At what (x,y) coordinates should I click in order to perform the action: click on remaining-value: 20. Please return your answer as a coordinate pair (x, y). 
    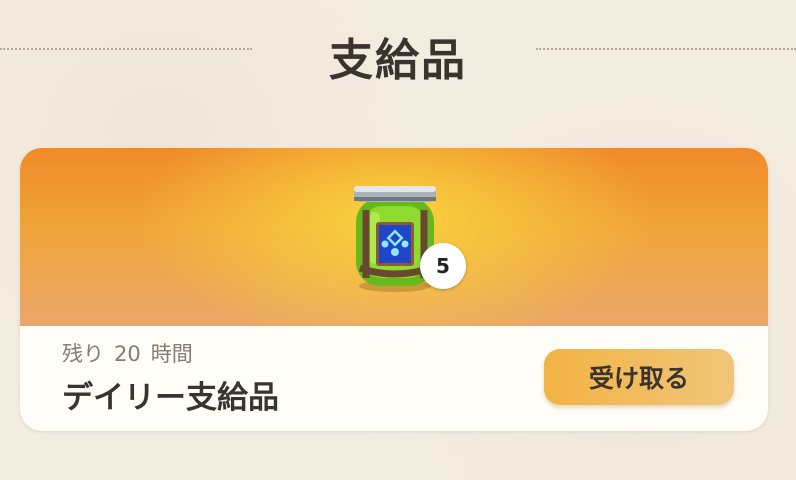
    Looking at the image, I should click on (127, 354).